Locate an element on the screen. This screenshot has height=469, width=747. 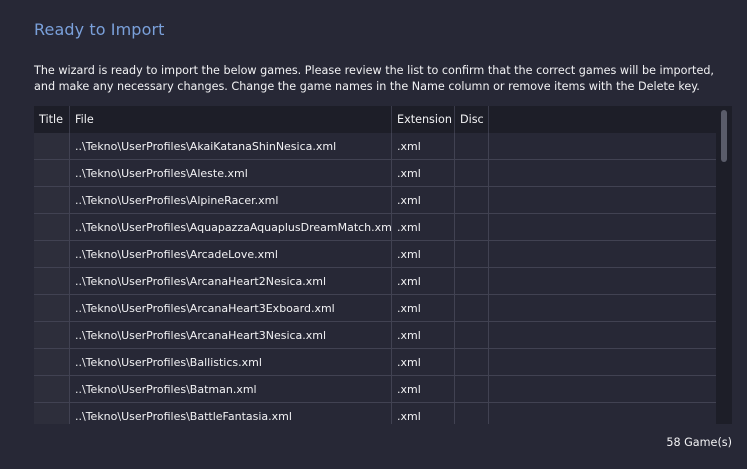
cell-file: ..\Tekno\UserProfiles\Aleste.xml is located at coordinates (231, 173).